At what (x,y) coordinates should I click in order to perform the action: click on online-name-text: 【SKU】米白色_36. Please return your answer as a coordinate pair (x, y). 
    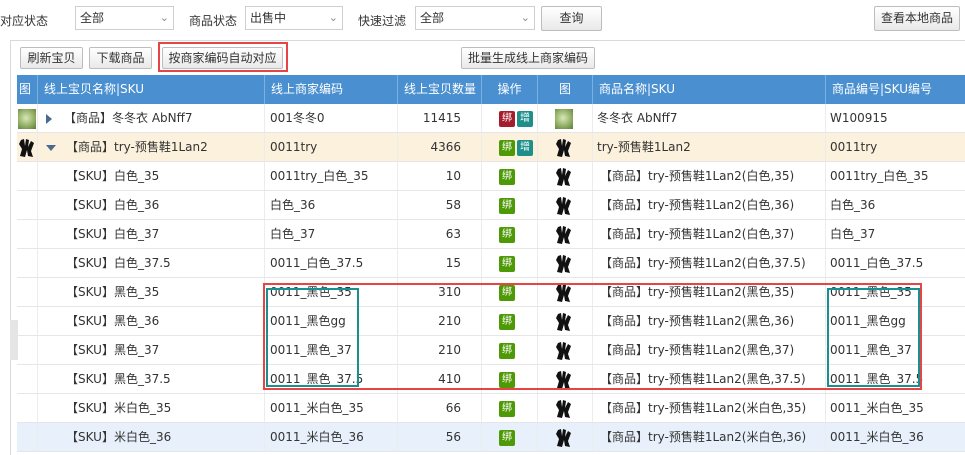
    Looking at the image, I should click on (119, 437).